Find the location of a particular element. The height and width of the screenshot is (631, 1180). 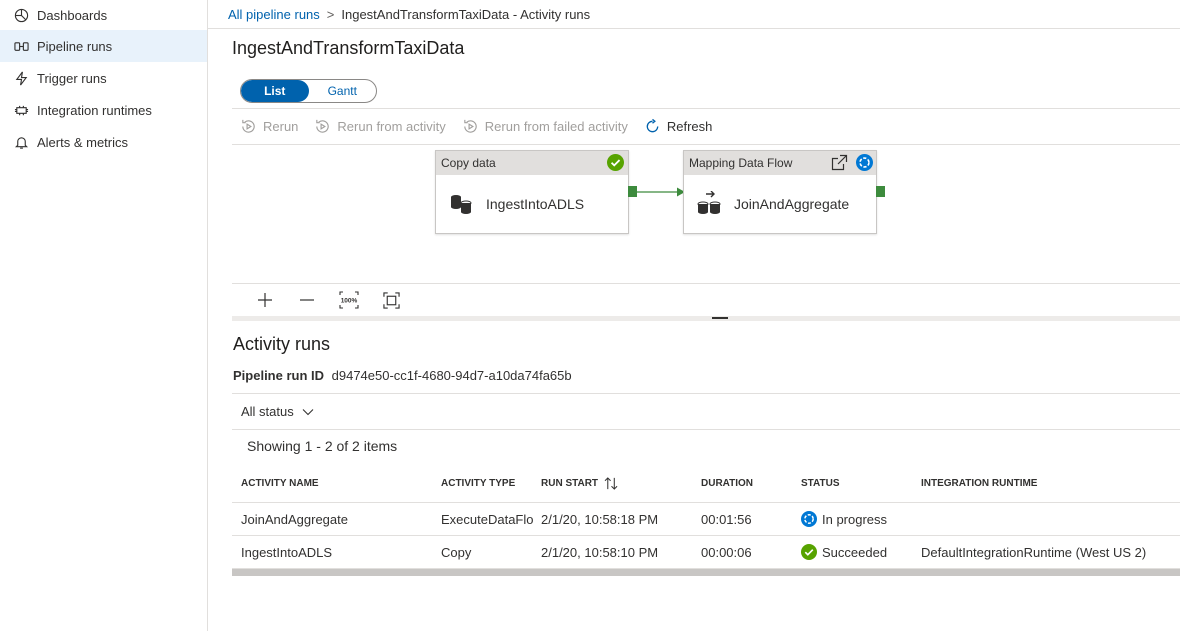

refresh-label: Refresh is located at coordinates (689, 126).